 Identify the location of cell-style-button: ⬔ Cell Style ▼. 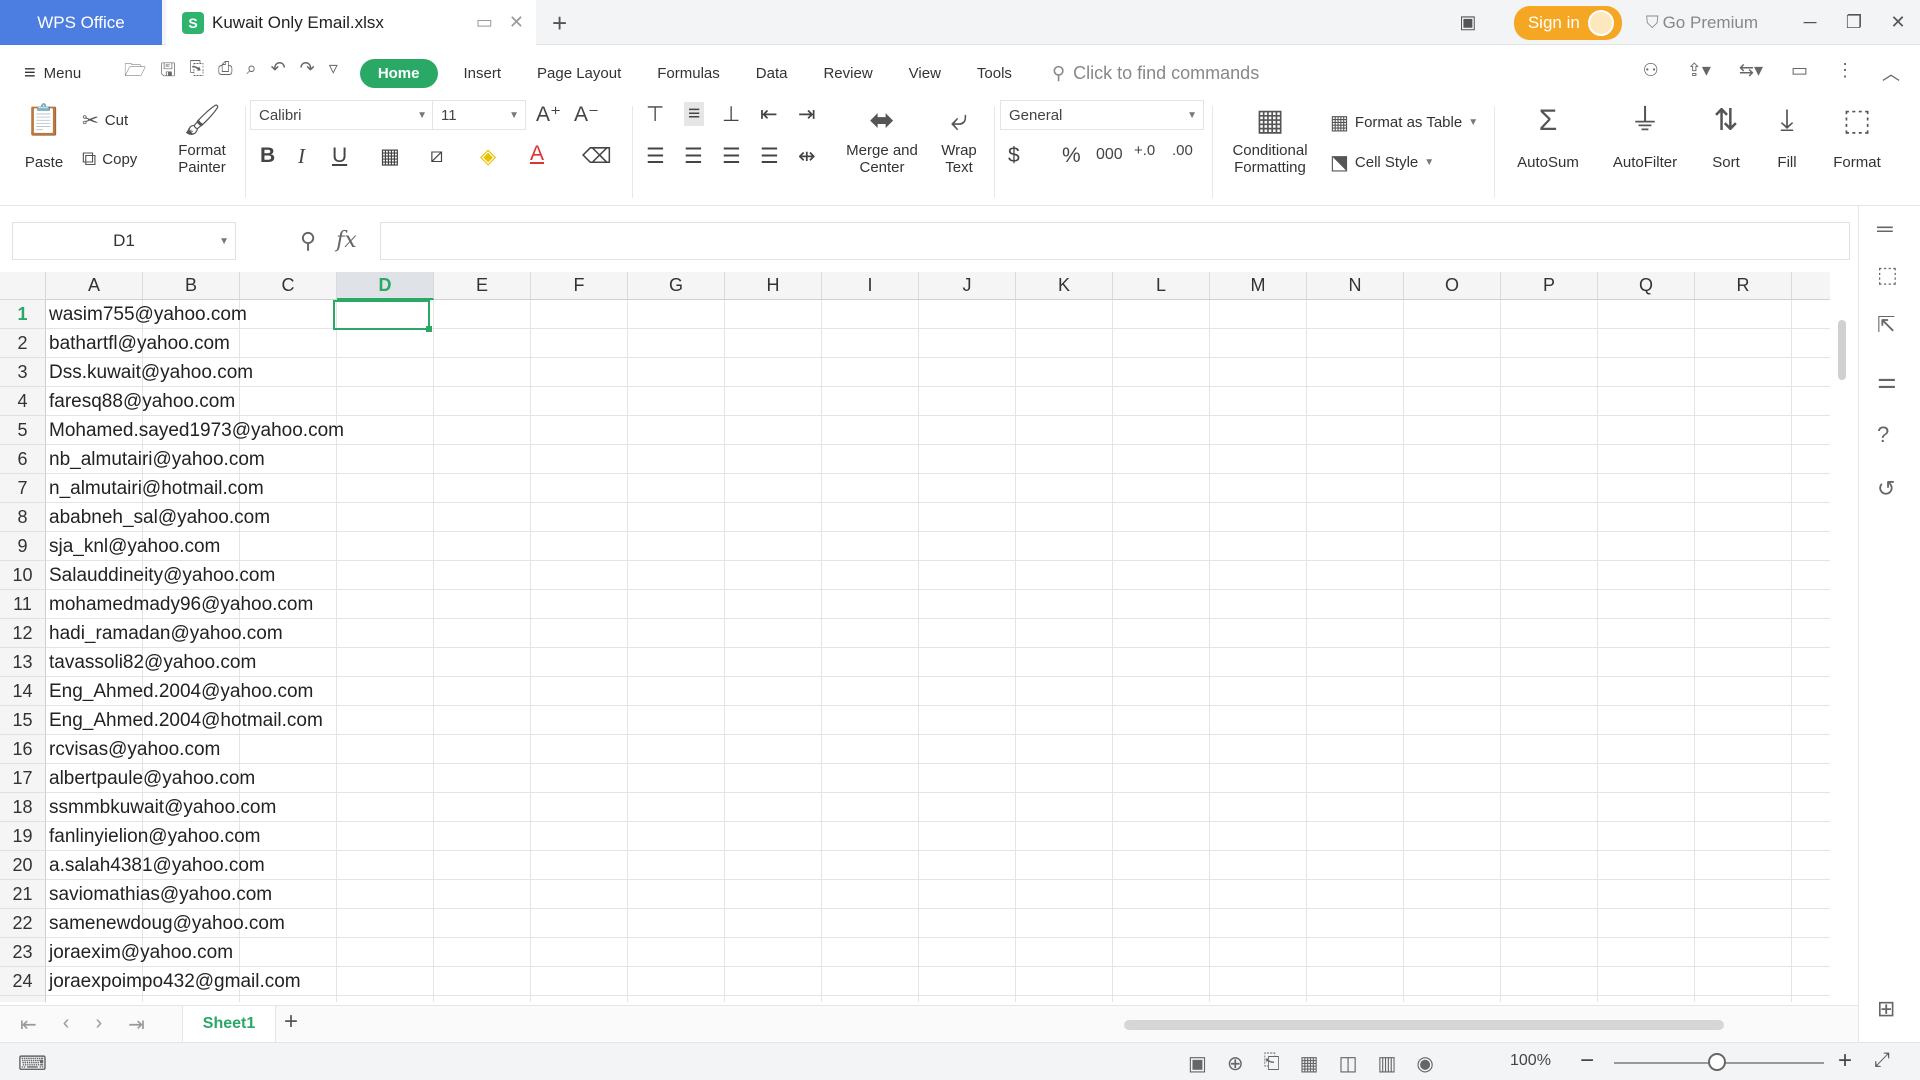
(1382, 162).